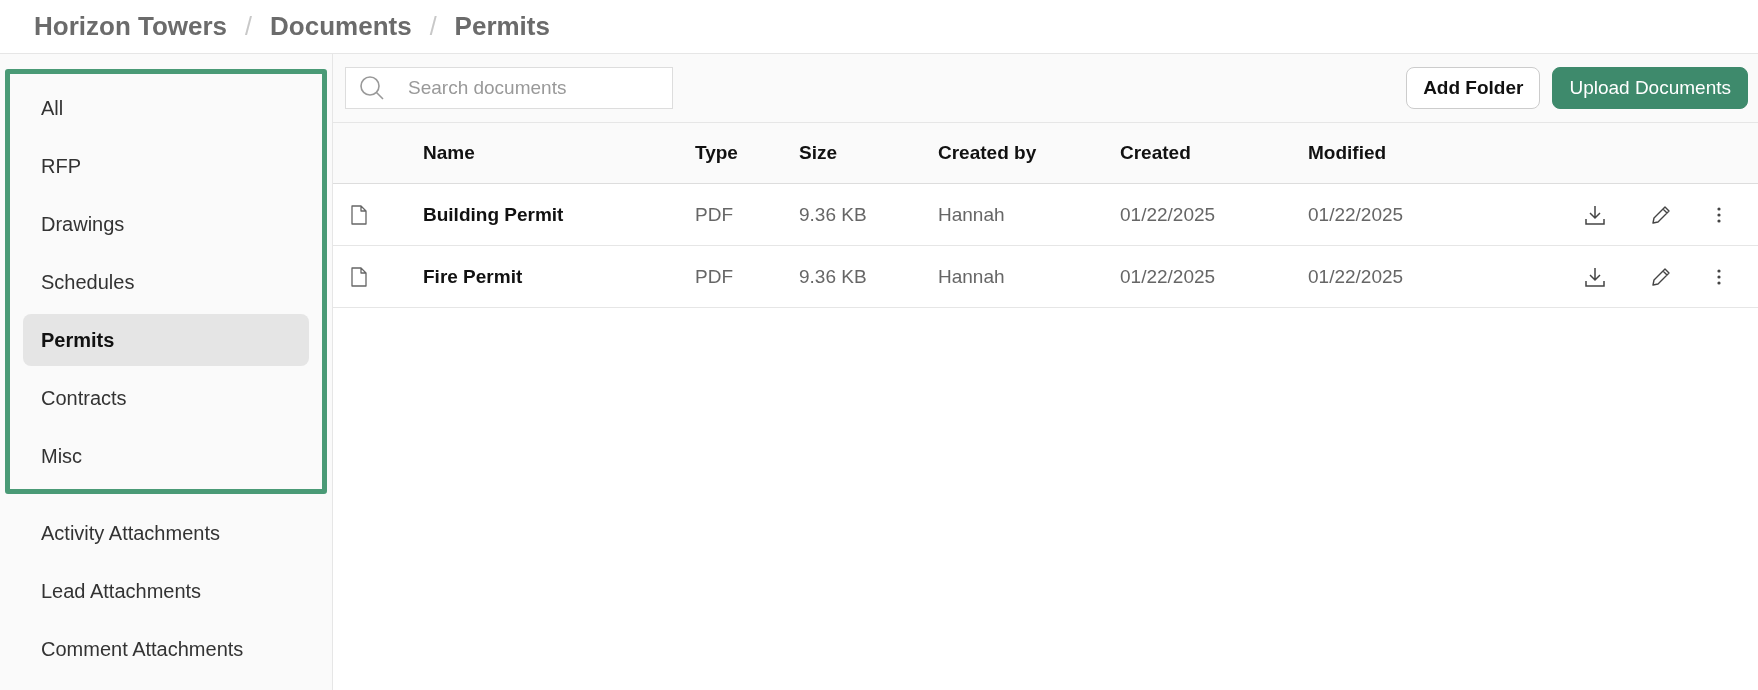  I want to click on file-name: Fire Permit, so click(473, 276).